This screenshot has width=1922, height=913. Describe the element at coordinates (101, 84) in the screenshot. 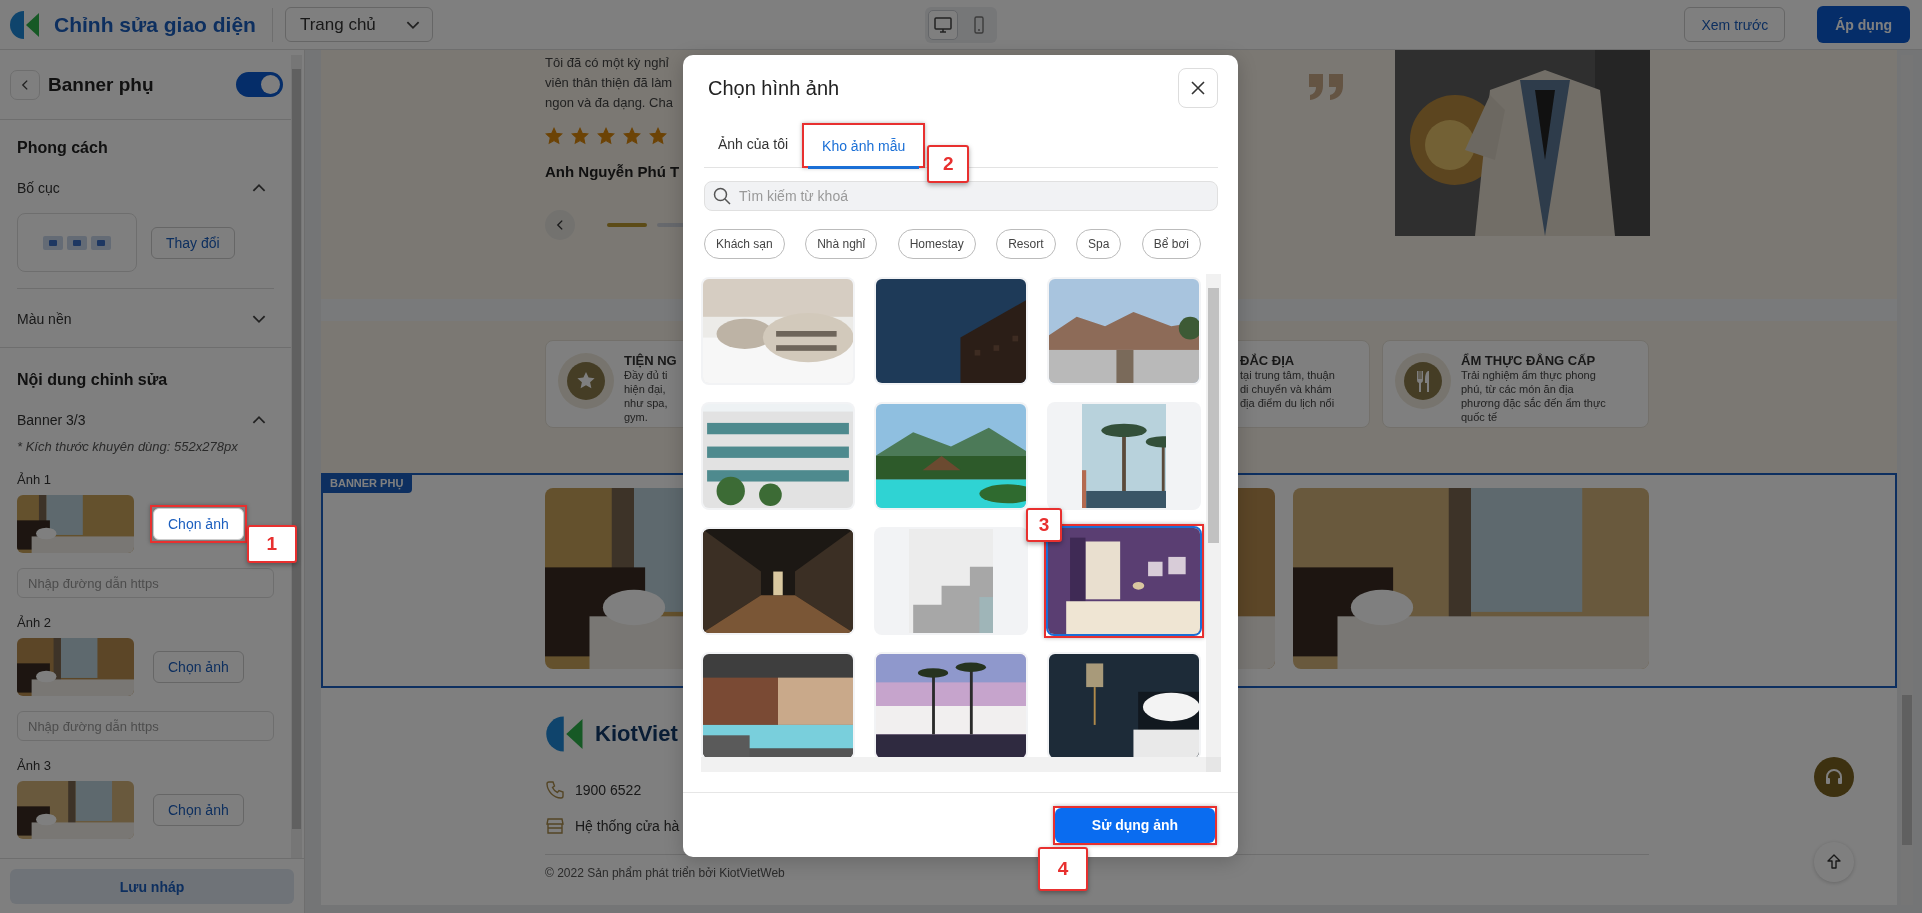

I see `panel-title: Banner phụ` at that location.